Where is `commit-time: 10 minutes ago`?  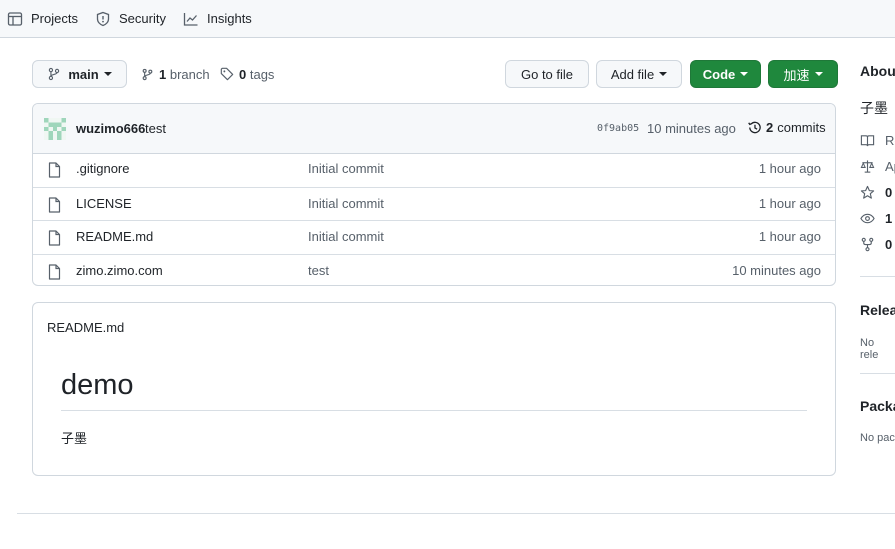
commit-time: 10 minutes ago is located at coordinates (691, 128).